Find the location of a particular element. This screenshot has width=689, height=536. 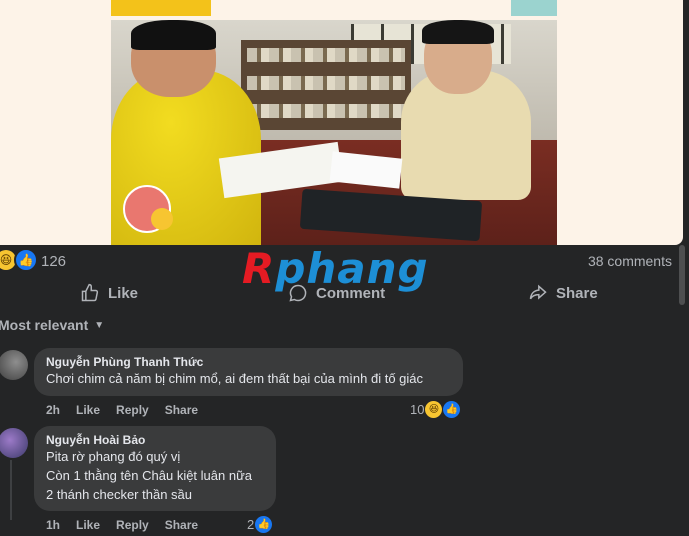

post-reaction-summary: 😆 👍 126 38 comments is located at coordinates (344, 261).